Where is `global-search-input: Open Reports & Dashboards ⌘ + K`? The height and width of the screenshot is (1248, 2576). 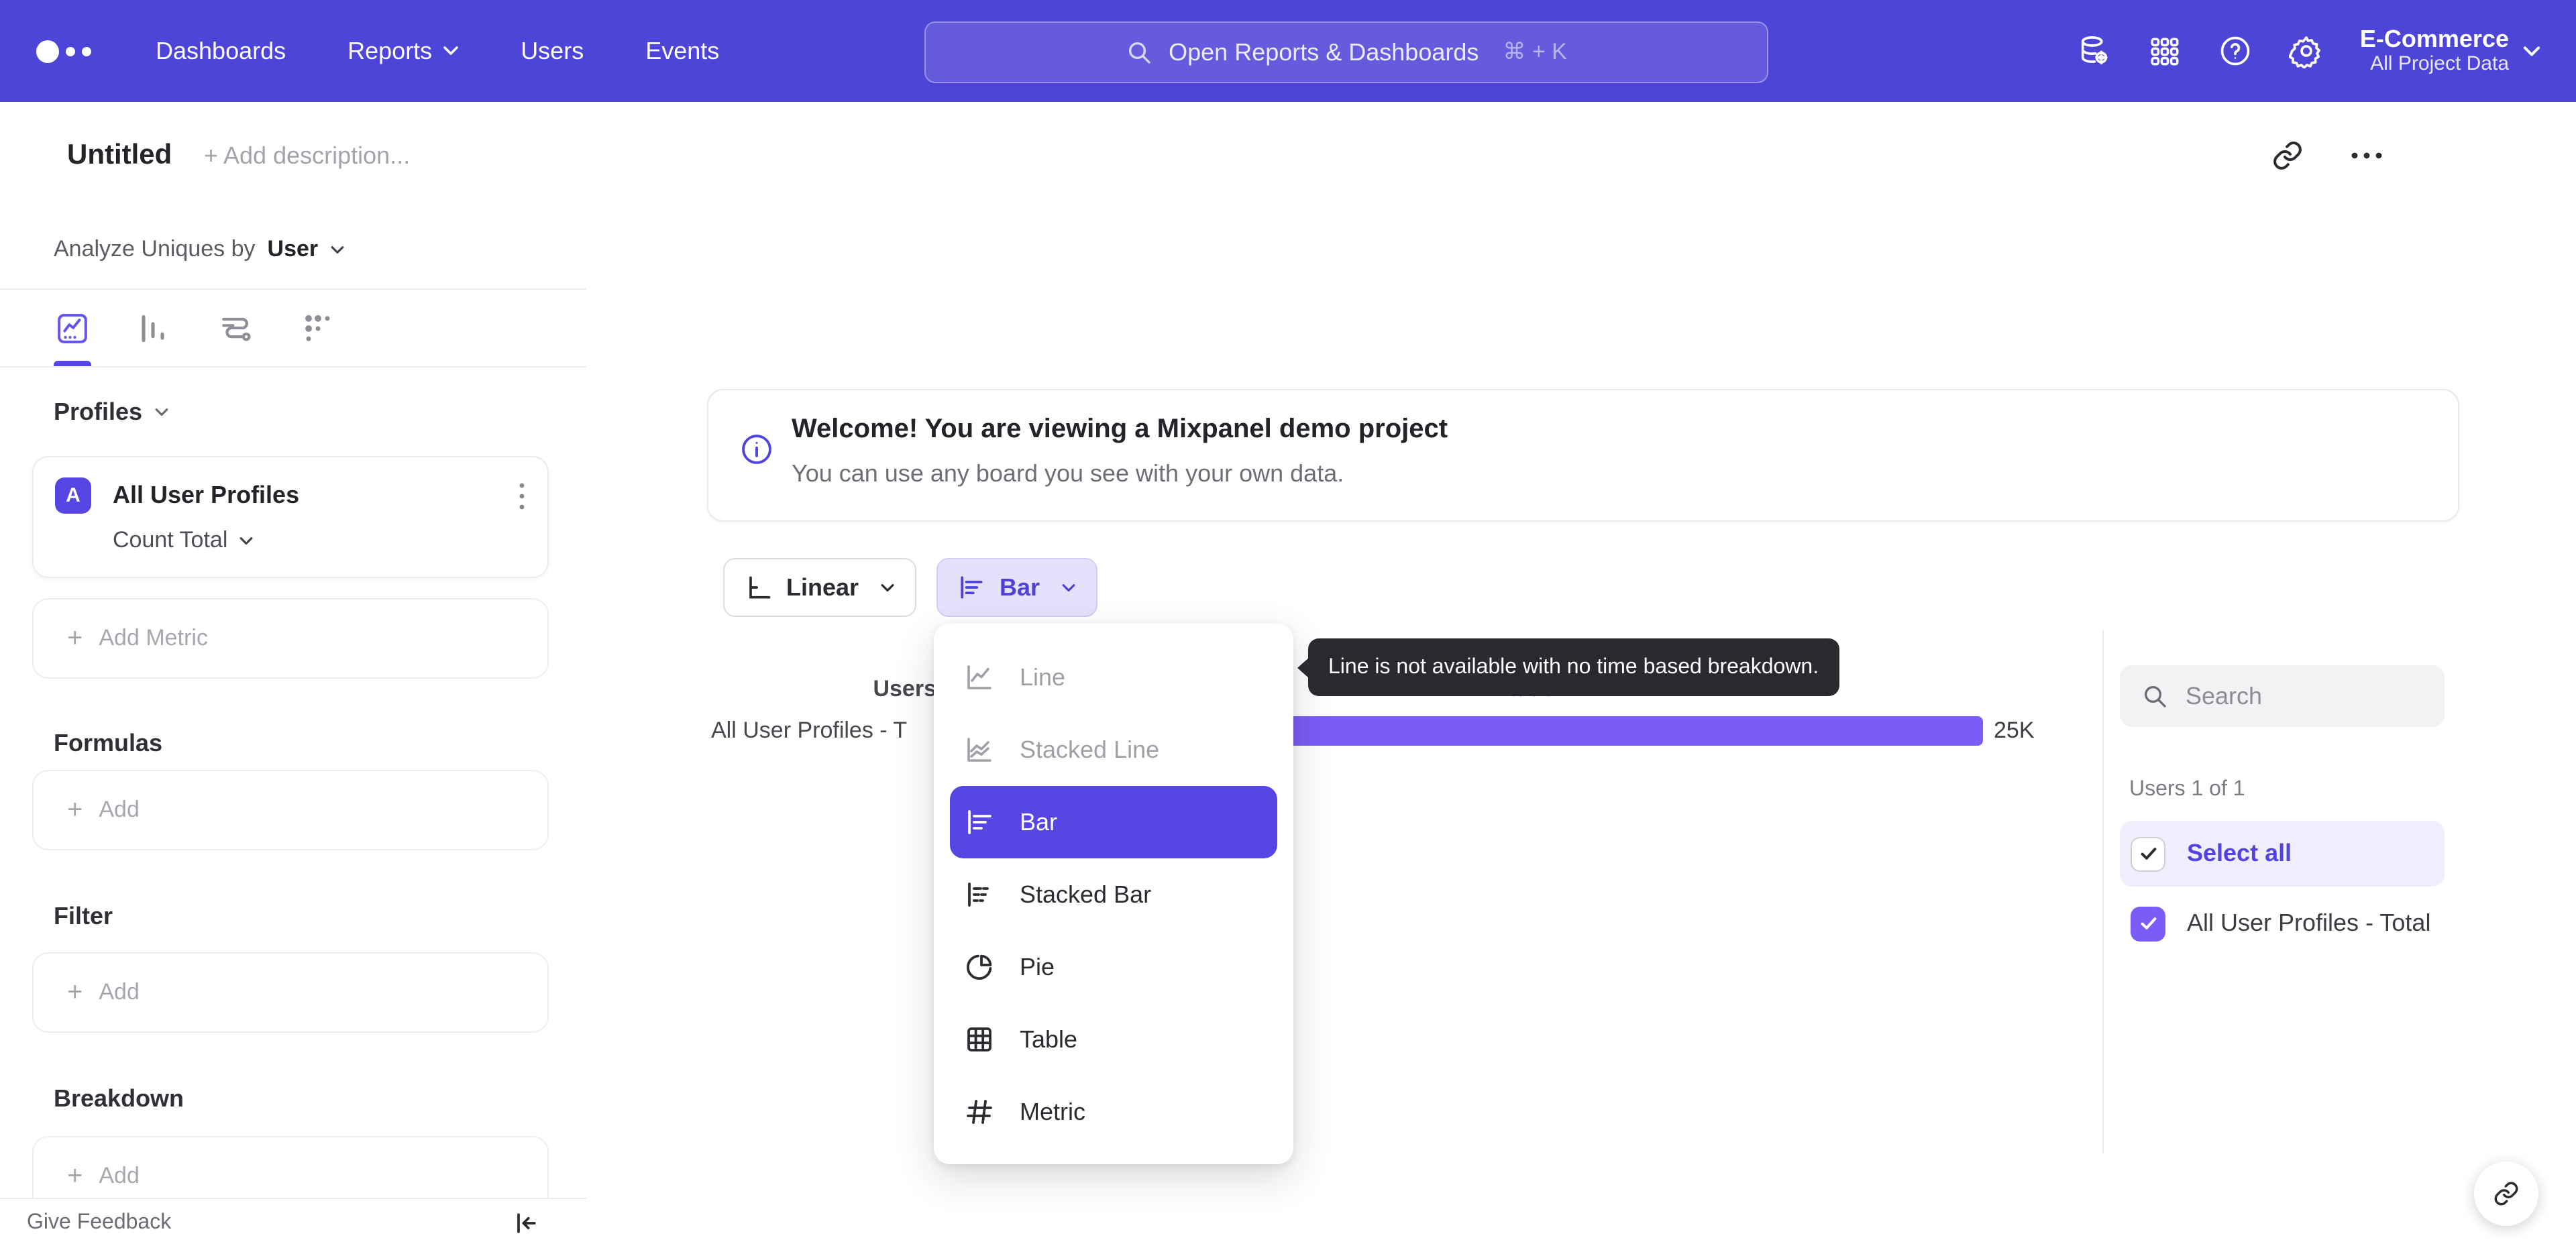 global-search-input: Open Reports & Dashboards ⌘ + K is located at coordinates (1346, 52).